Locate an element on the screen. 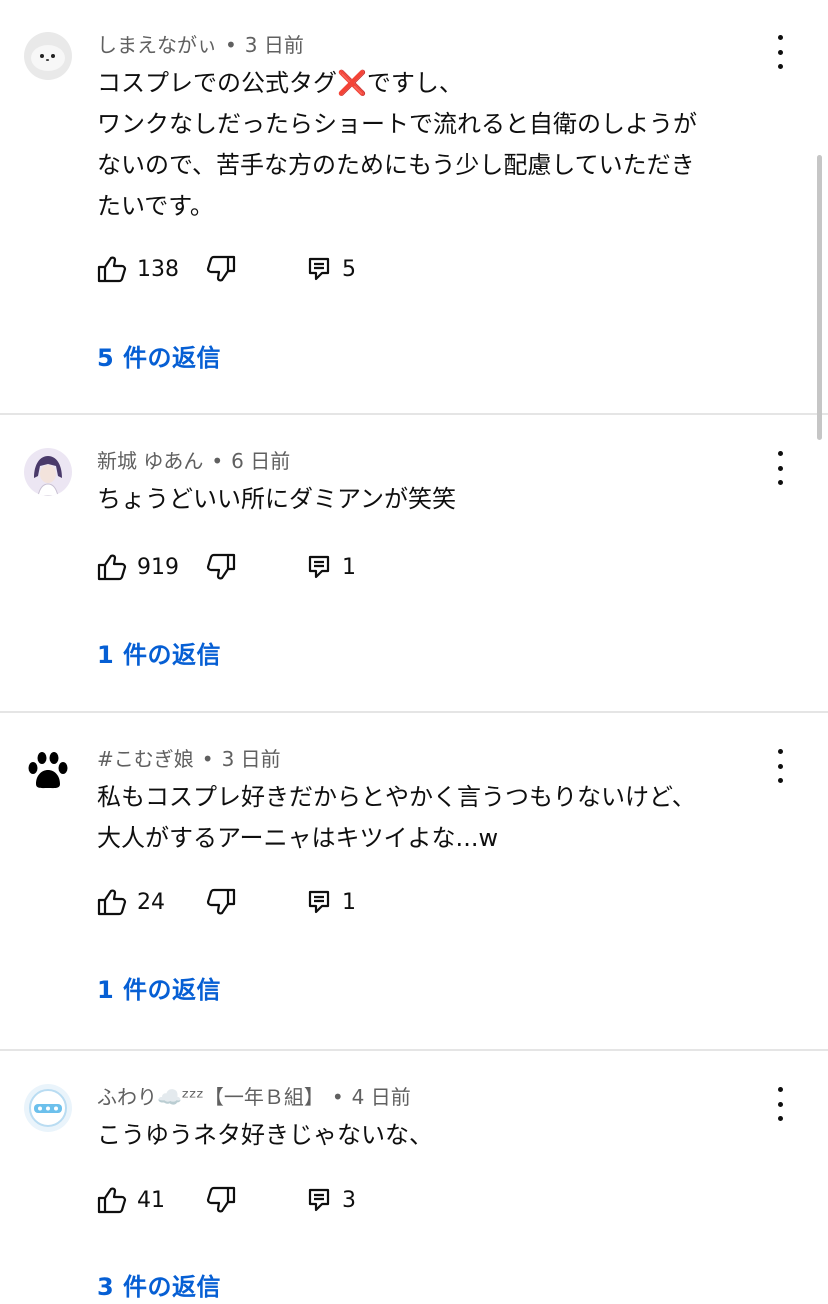  like-button: 41 is located at coordinates (149, 1200).